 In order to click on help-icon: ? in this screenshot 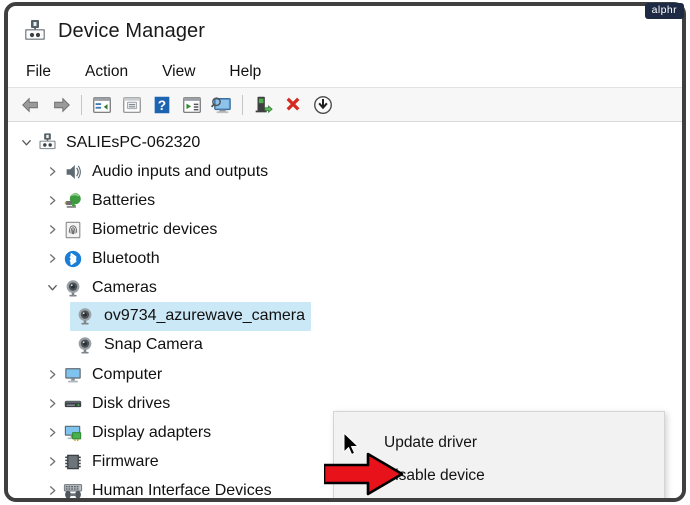, I will do `click(162, 105)`.